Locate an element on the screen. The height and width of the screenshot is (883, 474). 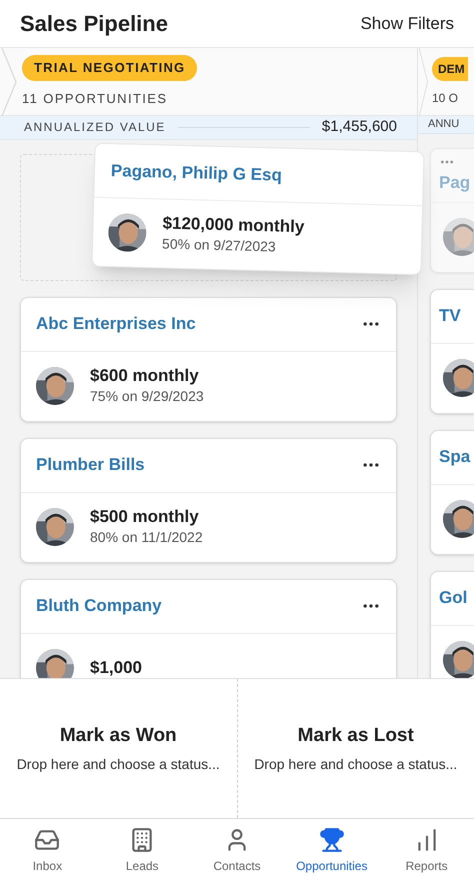
tab: Inbox is located at coordinates (47, 851).